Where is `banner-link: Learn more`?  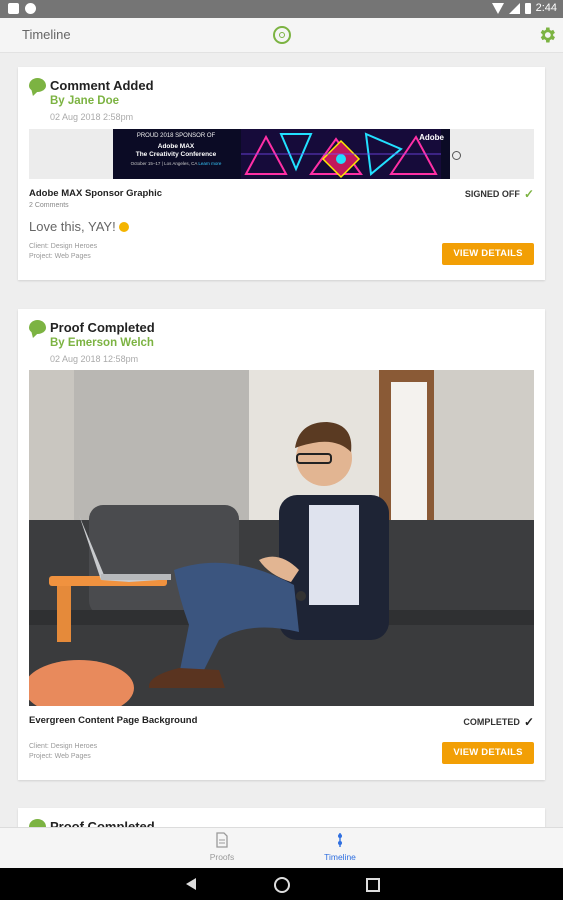 banner-link: Learn more is located at coordinates (210, 163).